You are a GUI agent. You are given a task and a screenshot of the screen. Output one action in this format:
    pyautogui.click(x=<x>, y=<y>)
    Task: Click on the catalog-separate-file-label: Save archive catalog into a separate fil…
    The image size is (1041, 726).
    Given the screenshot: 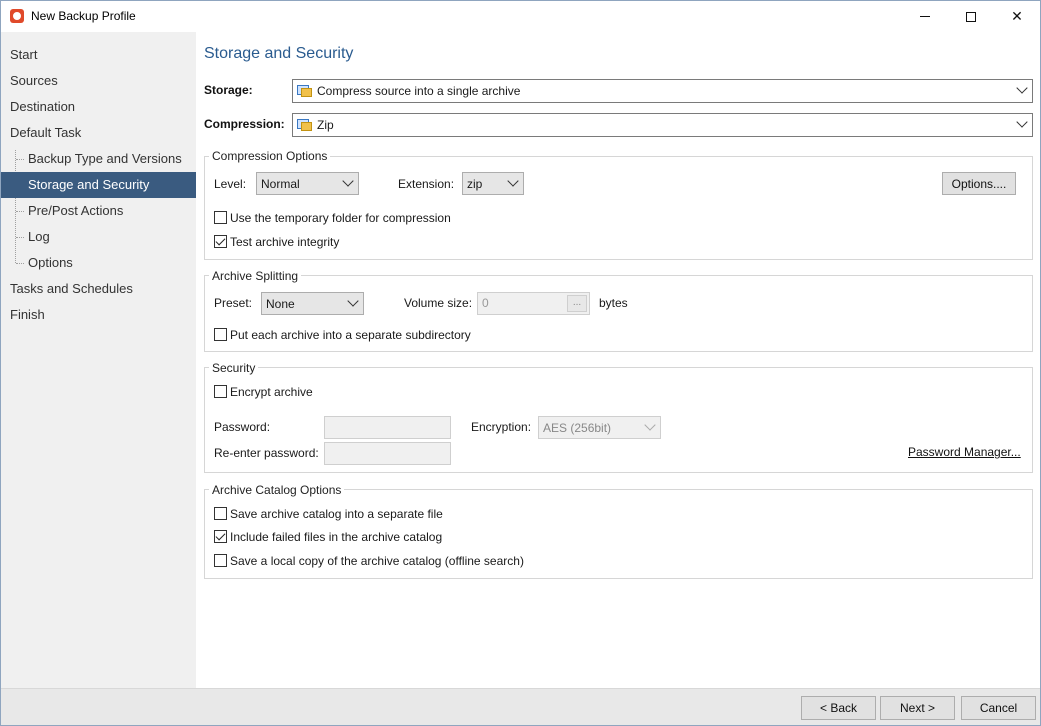 What is the action you would take?
    pyautogui.click(x=336, y=514)
    